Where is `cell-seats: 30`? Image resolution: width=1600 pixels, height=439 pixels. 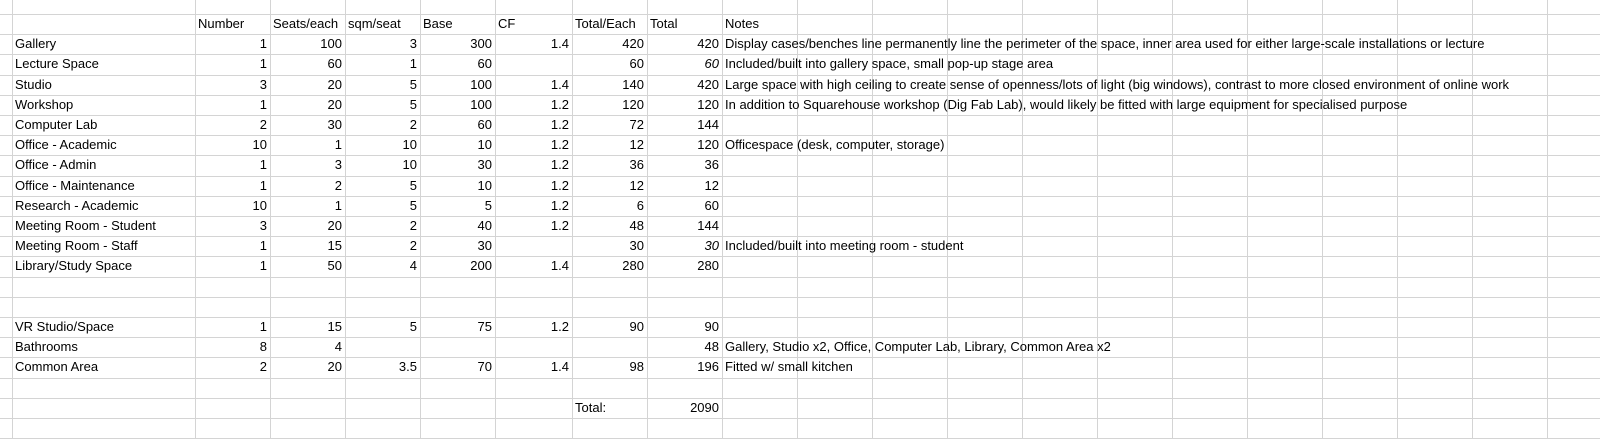 cell-seats: 30 is located at coordinates (307, 125).